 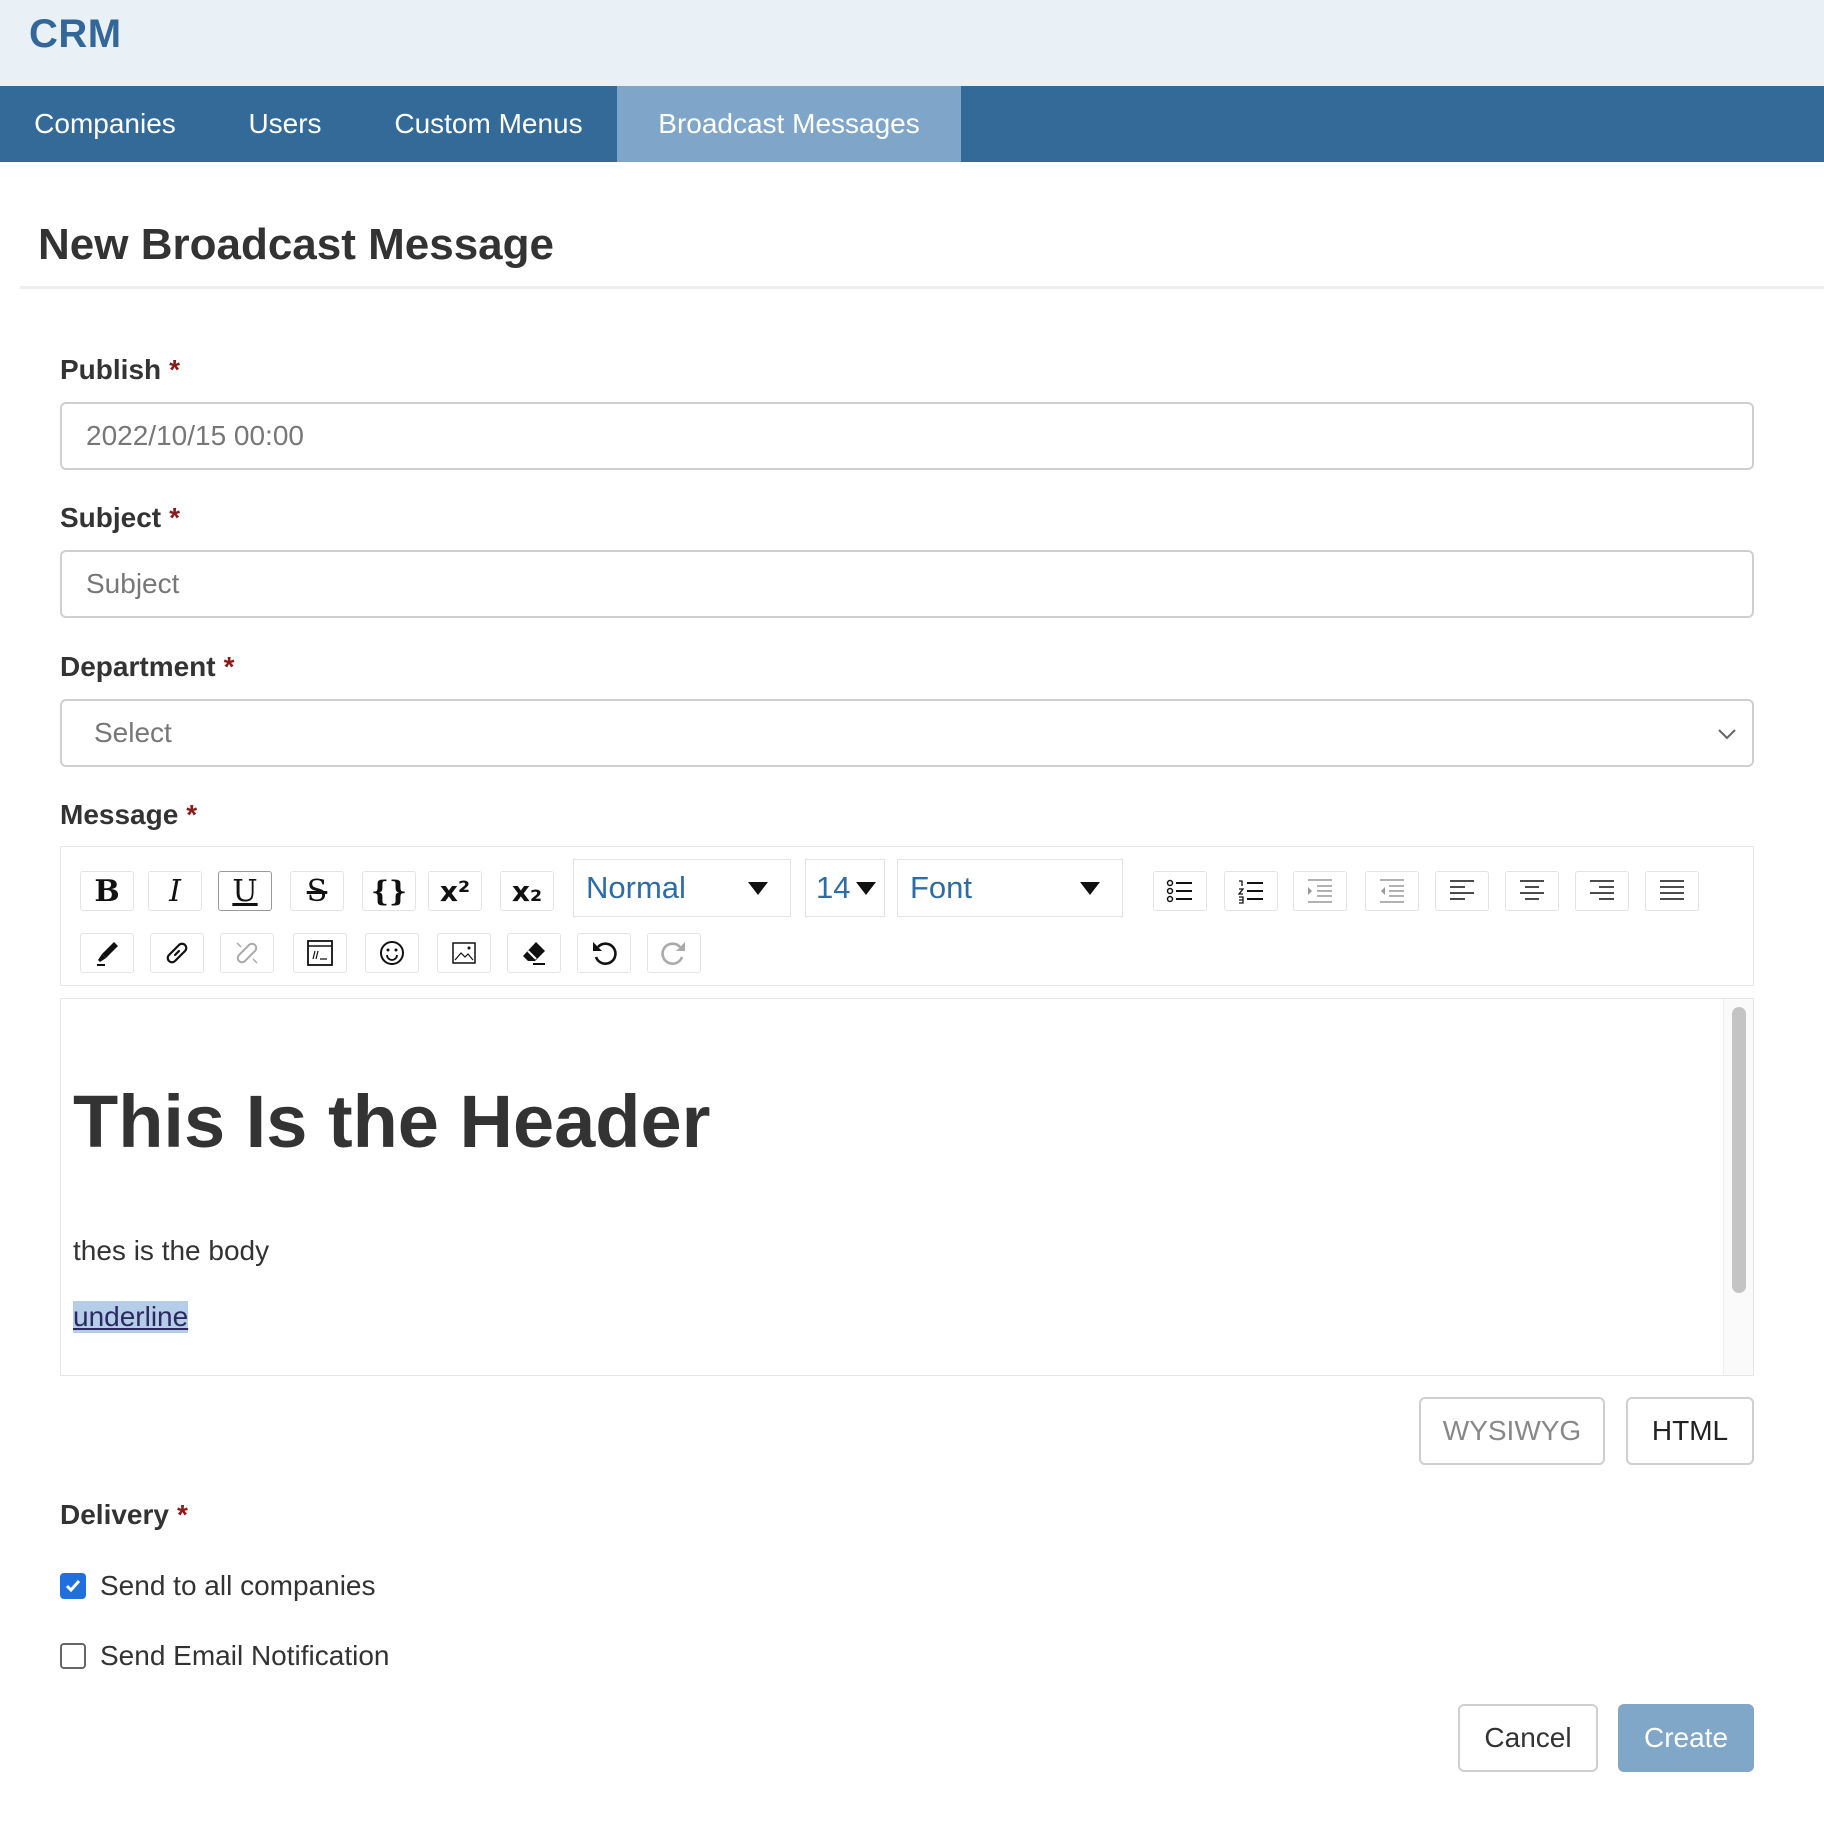 I want to click on bold-icon: B, so click(x=107, y=891).